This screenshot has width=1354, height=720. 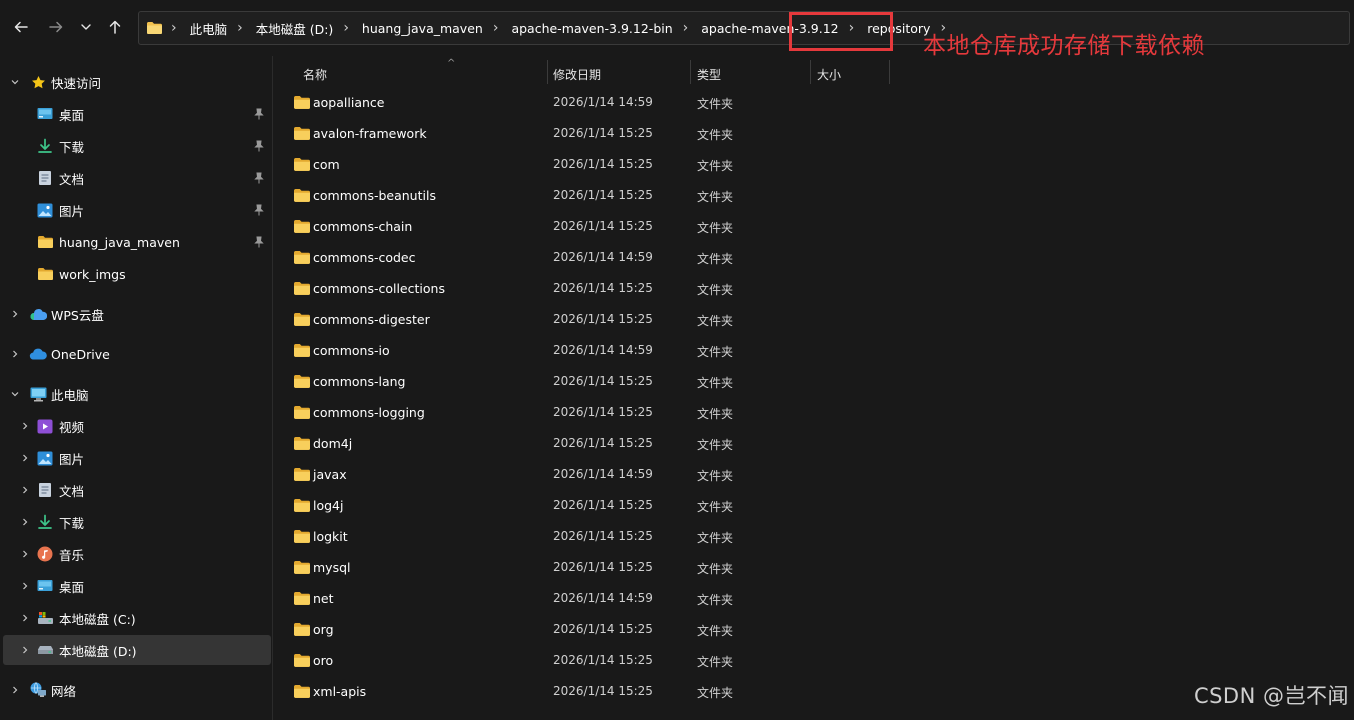 What do you see at coordinates (582, 258) in the screenshot?
I see `file-row: commons-codec 2026/1/14 14:59 文件夹` at bounding box center [582, 258].